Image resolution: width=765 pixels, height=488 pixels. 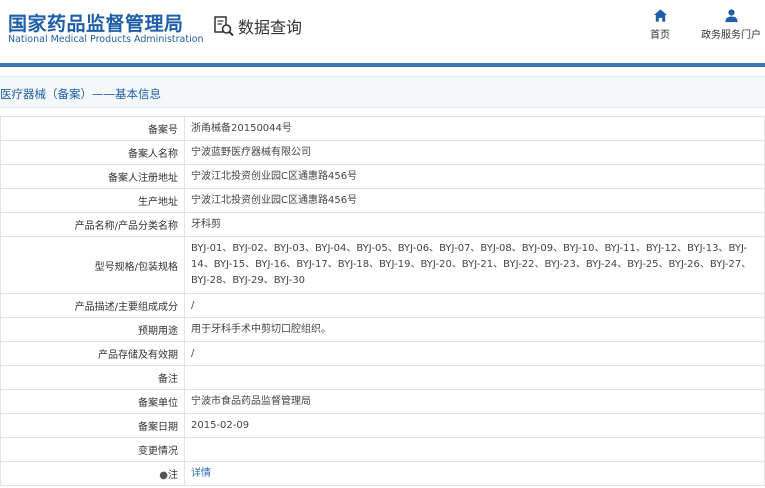 I want to click on row-label: 产品描述/主要组成成分, so click(x=92, y=305).